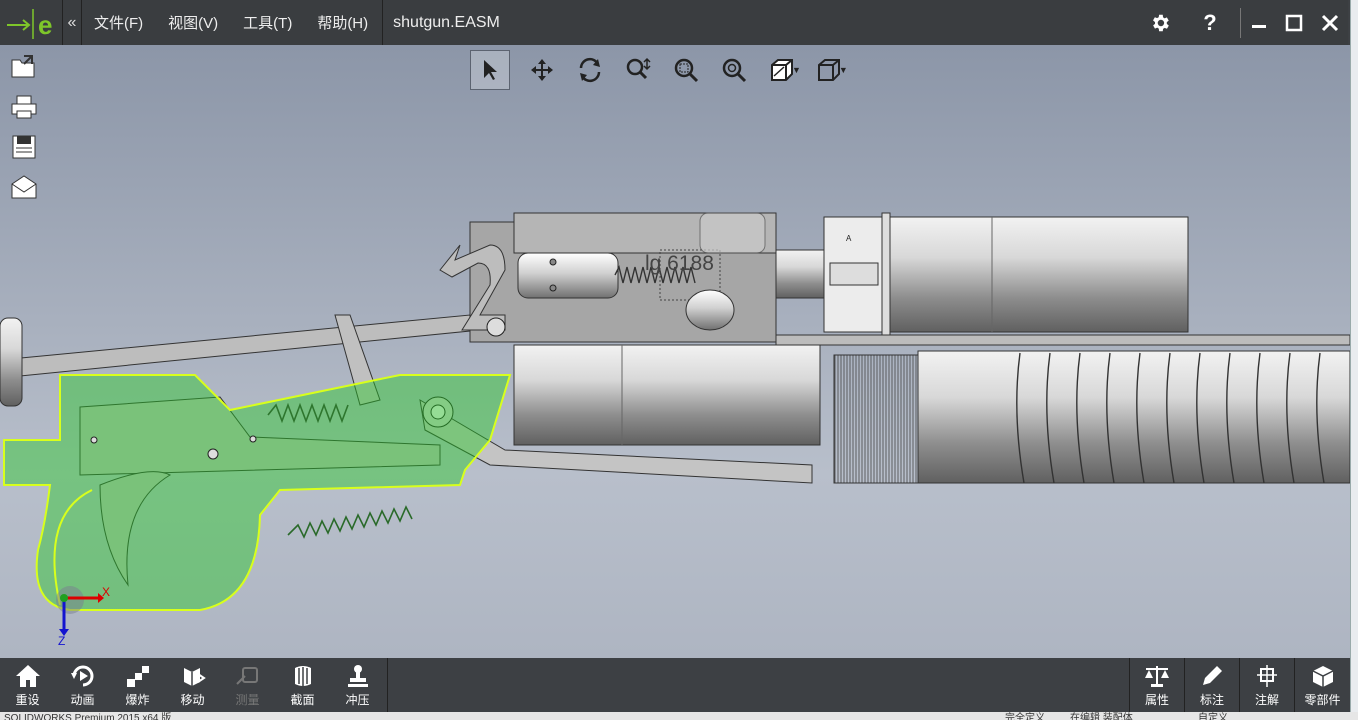 The height and width of the screenshot is (720, 1358). What do you see at coordinates (193, 22) in the screenshot?
I see `menu-view: 视图(V)` at bounding box center [193, 22].